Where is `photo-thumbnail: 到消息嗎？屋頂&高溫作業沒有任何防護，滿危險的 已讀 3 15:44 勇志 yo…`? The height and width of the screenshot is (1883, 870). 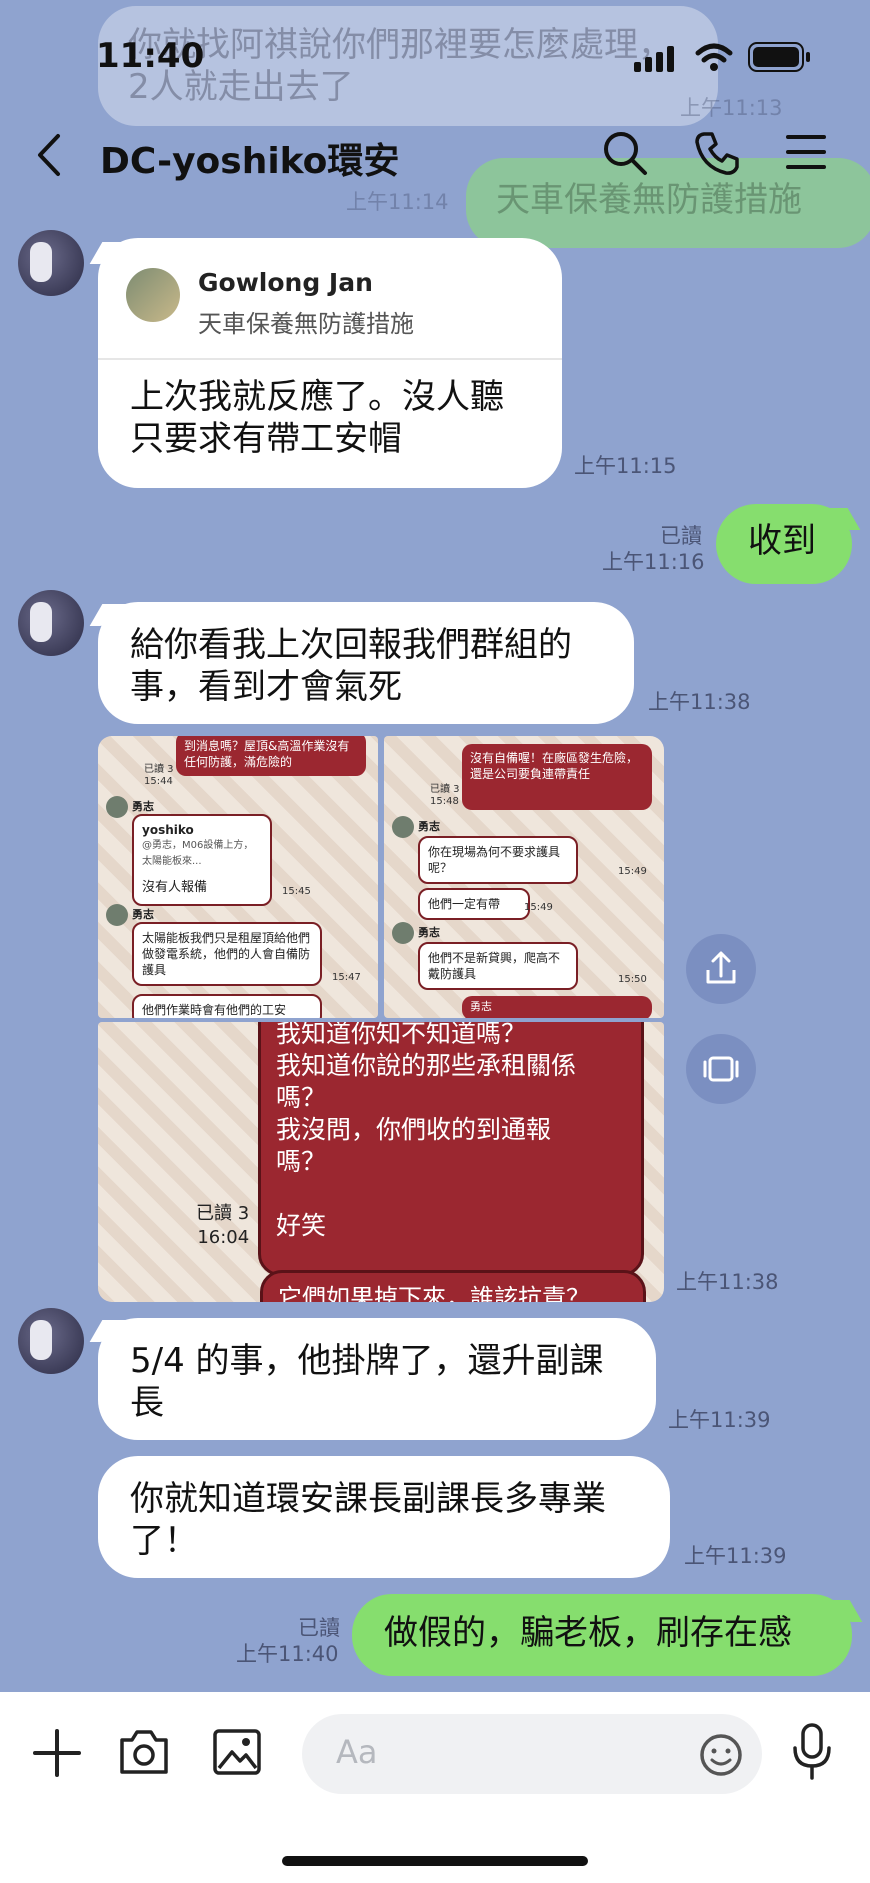 photo-thumbnail: 到消息嗎？屋頂&高溫作業沒有任何防護，滿危險的 已讀 3 15:44 勇志 yo… is located at coordinates (238, 877).